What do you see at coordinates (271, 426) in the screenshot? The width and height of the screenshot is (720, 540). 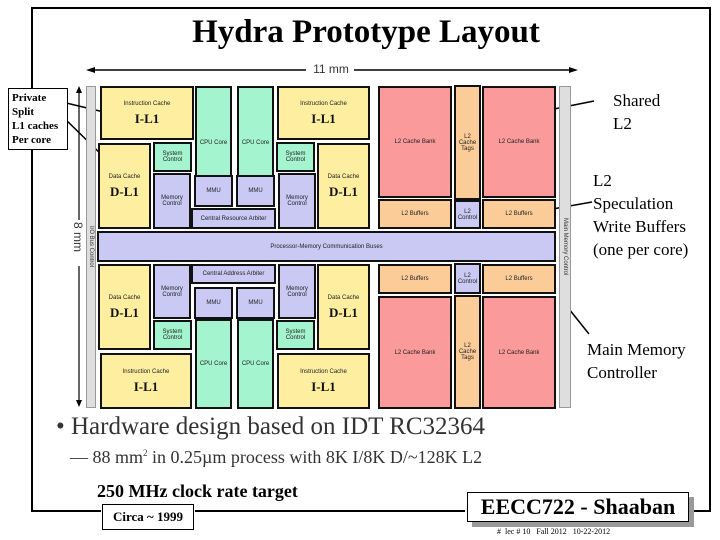 I see `bullet-hardware-design: • Hardware design based on IDT RC32364` at bounding box center [271, 426].